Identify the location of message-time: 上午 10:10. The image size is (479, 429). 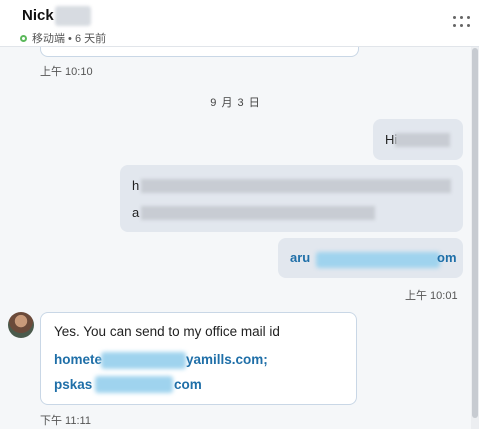
(66, 72).